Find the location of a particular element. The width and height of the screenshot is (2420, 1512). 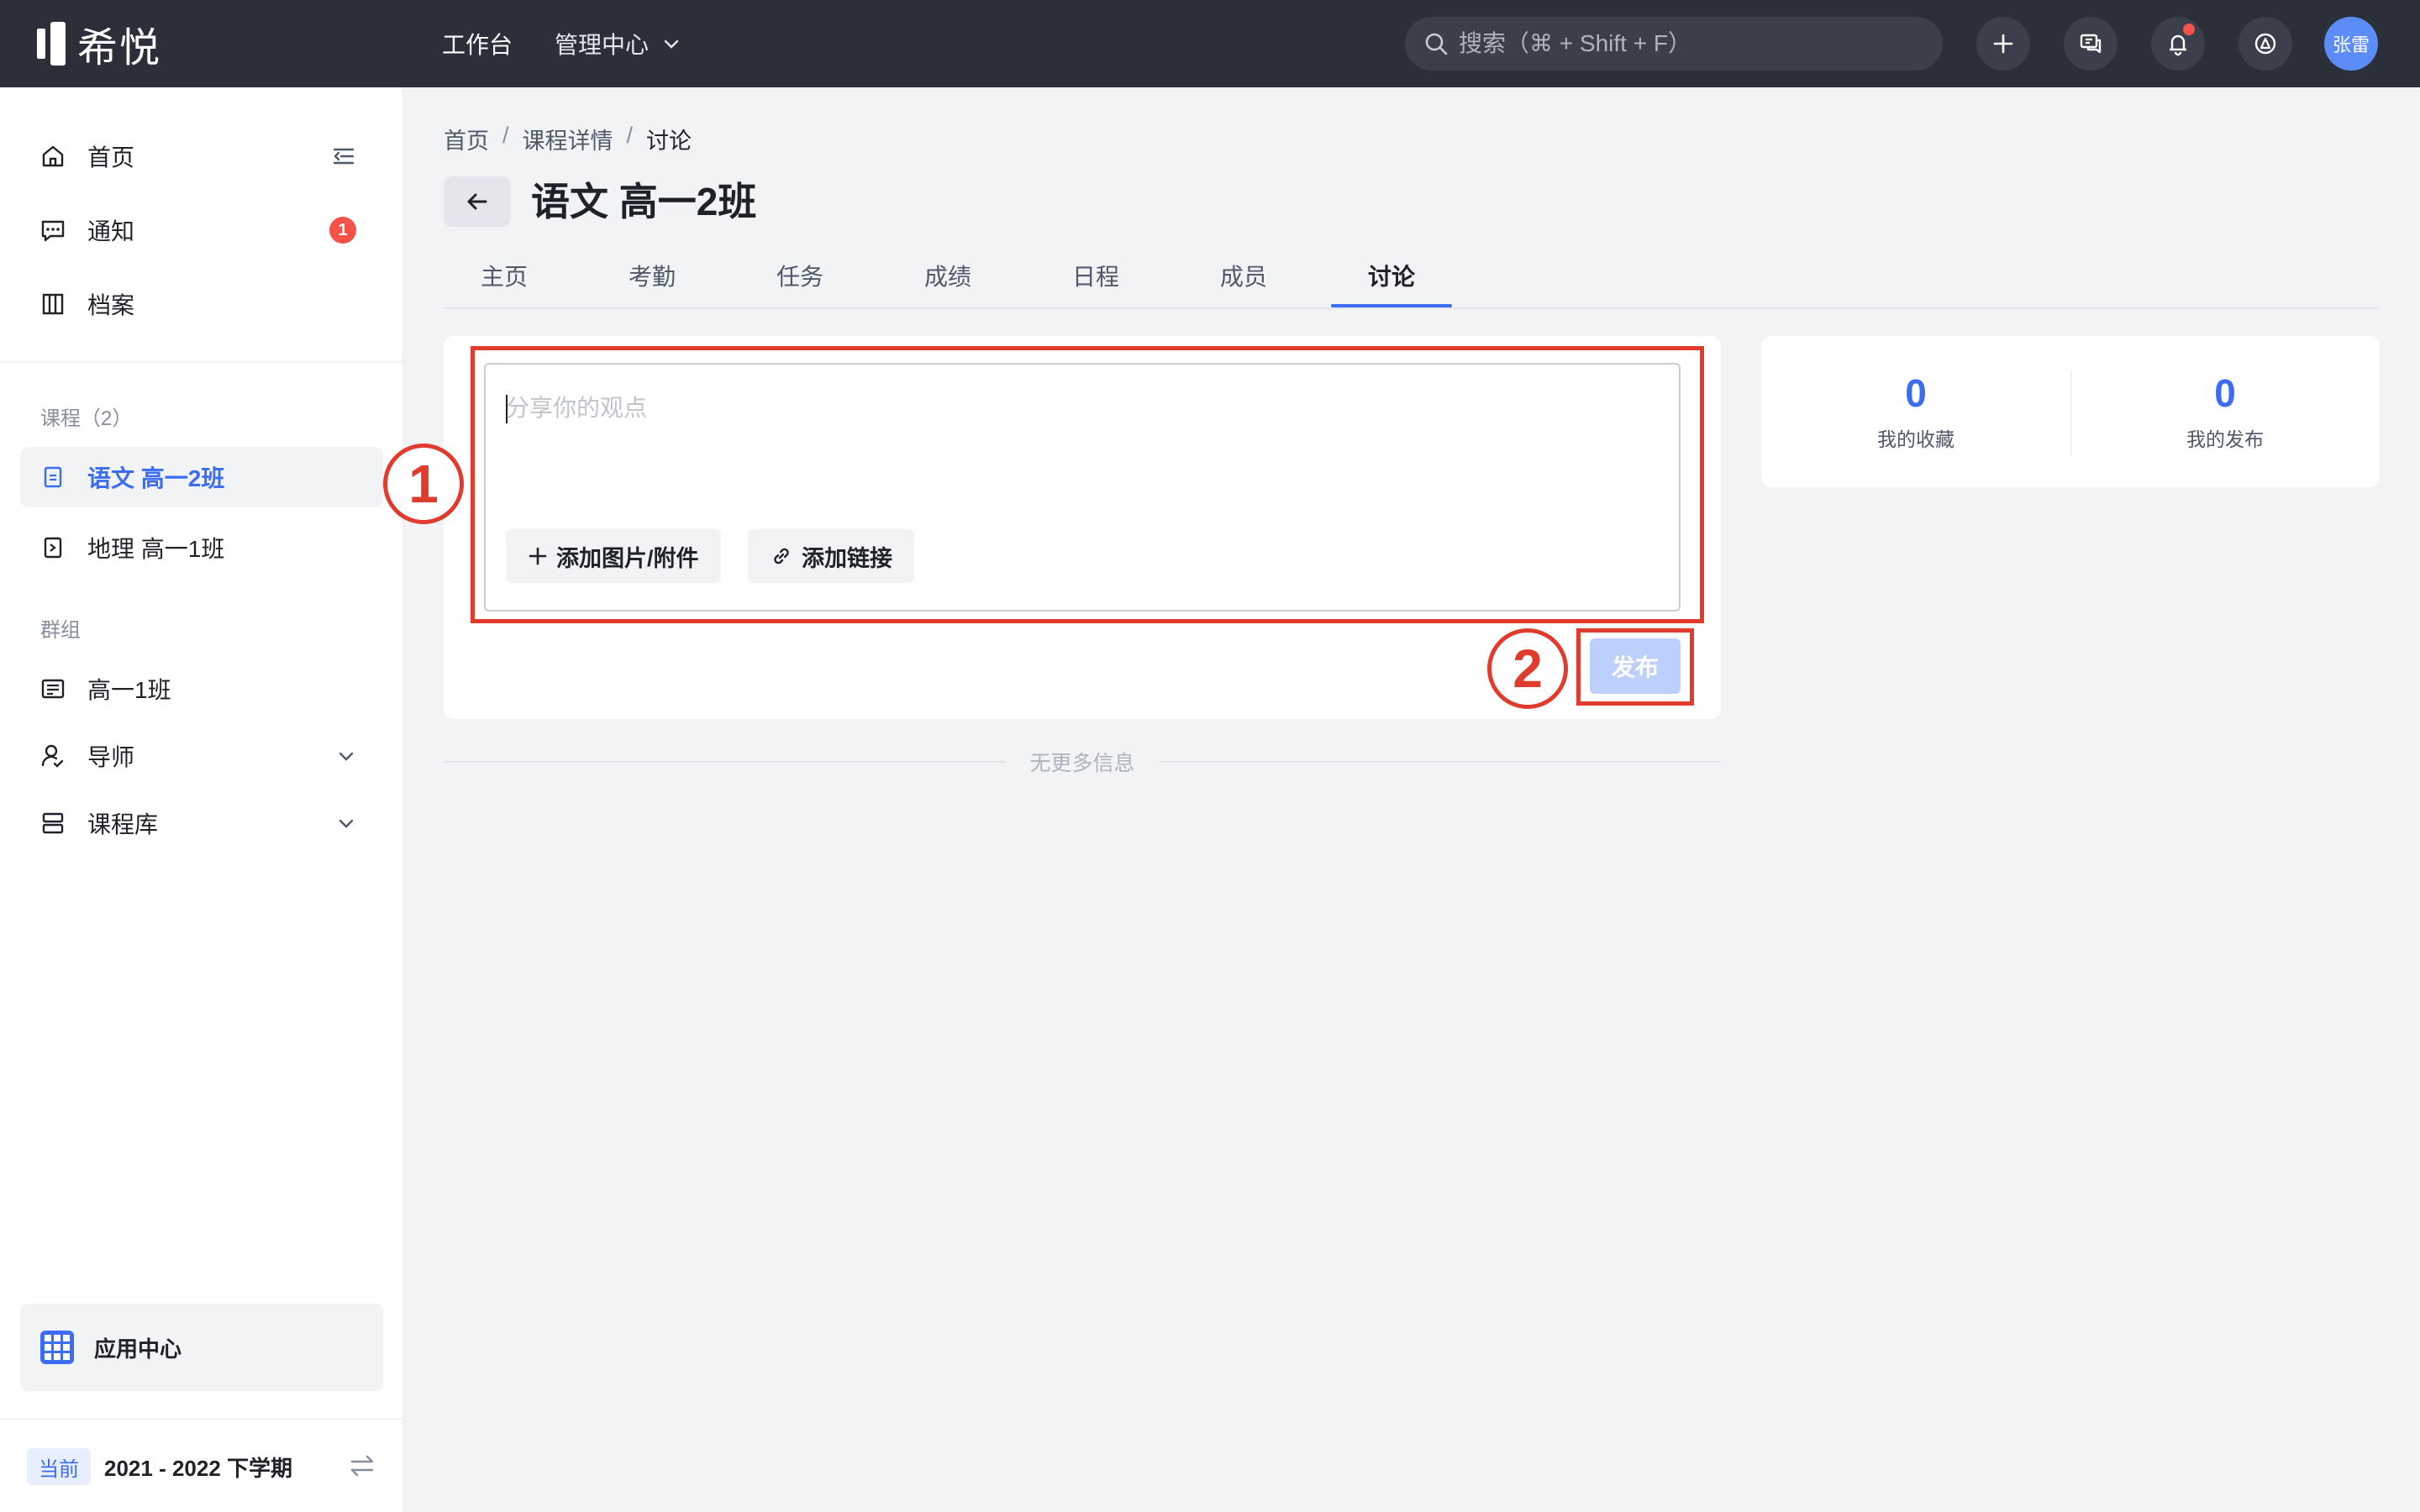

breadcrumb-current: 讨论 is located at coordinates (669, 141).